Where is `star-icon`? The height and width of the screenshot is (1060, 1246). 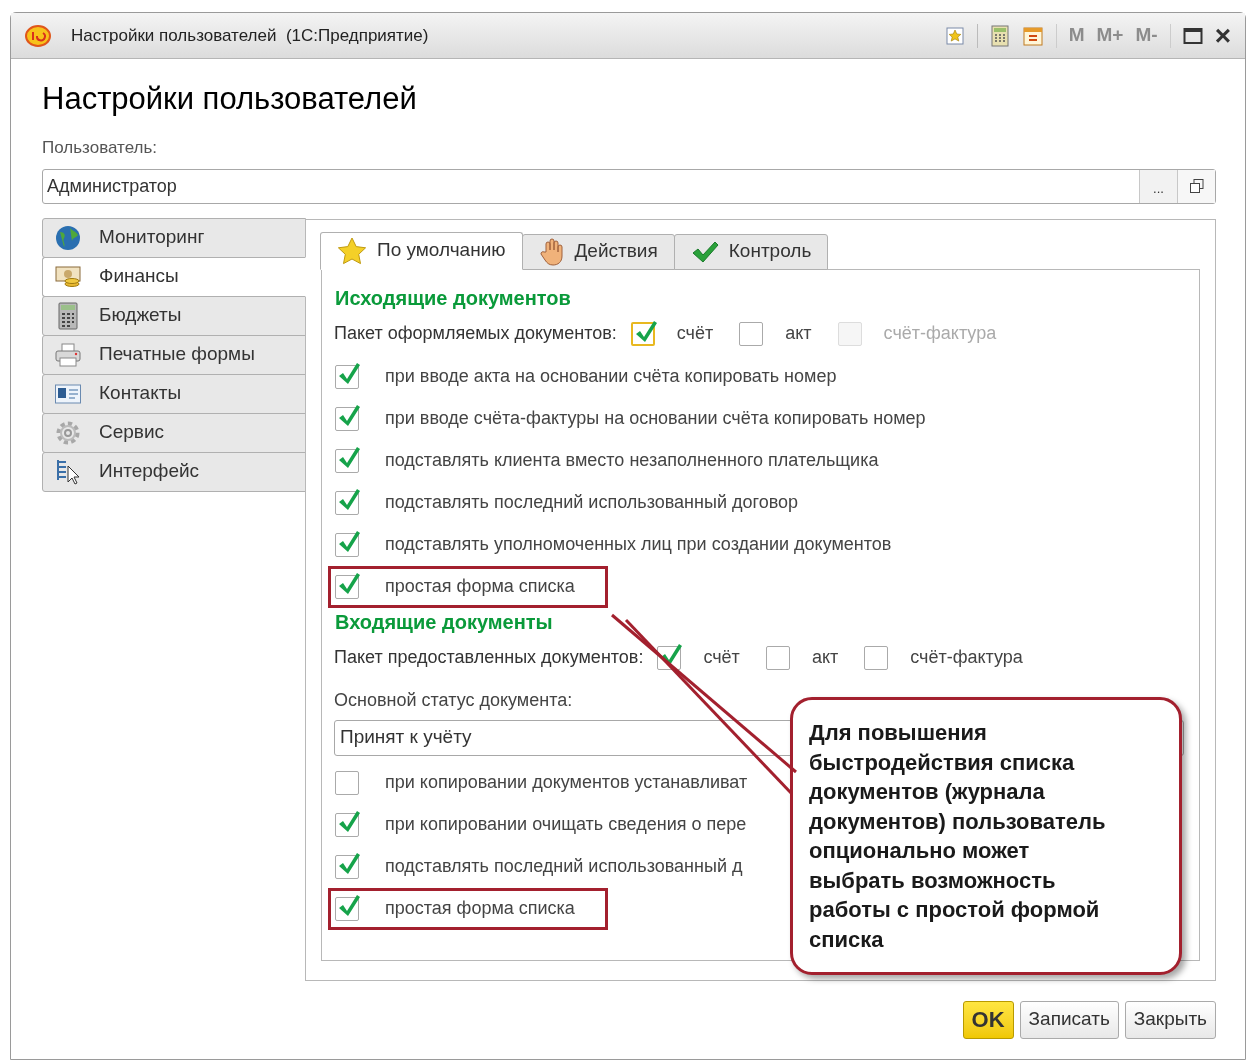
star-icon is located at coordinates (352, 250).